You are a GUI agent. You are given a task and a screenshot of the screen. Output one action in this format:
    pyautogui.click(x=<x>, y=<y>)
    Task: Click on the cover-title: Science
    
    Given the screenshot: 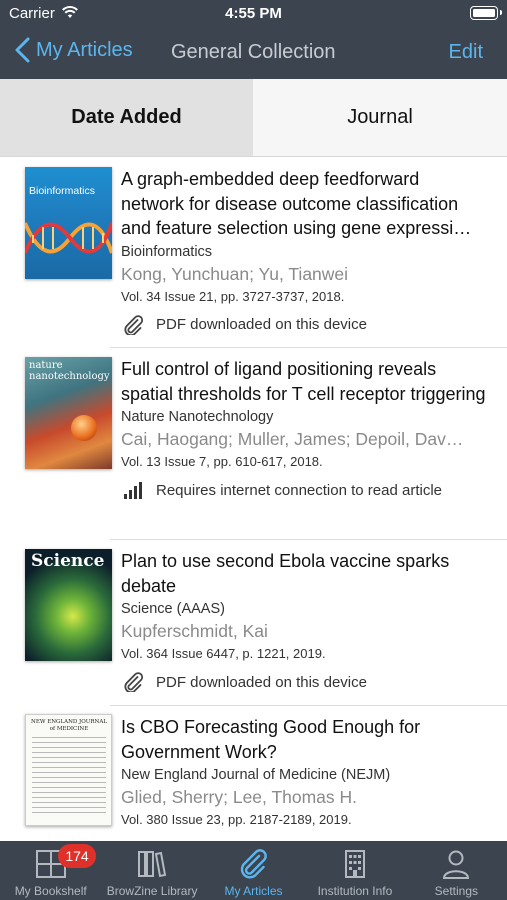 What is the action you would take?
    pyautogui.click(x=68, y=561)
    